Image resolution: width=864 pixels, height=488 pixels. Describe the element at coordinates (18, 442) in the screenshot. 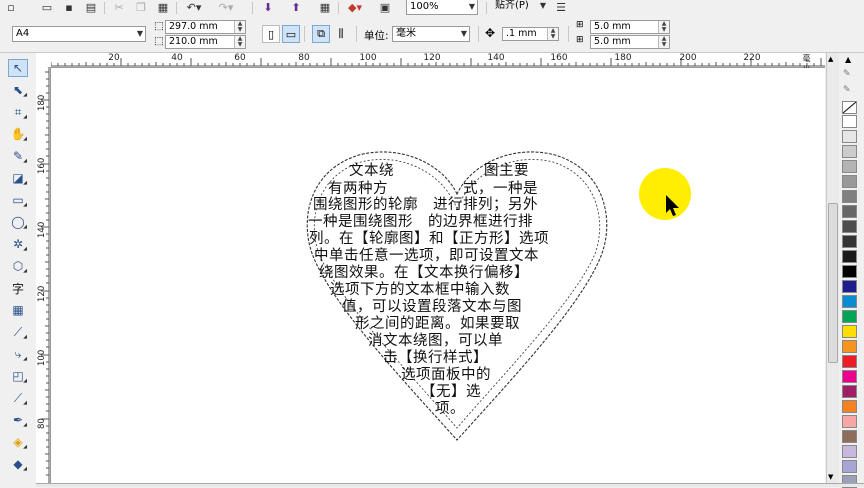

I see `fill-bucket-icon: ◈ ◢` at that location.